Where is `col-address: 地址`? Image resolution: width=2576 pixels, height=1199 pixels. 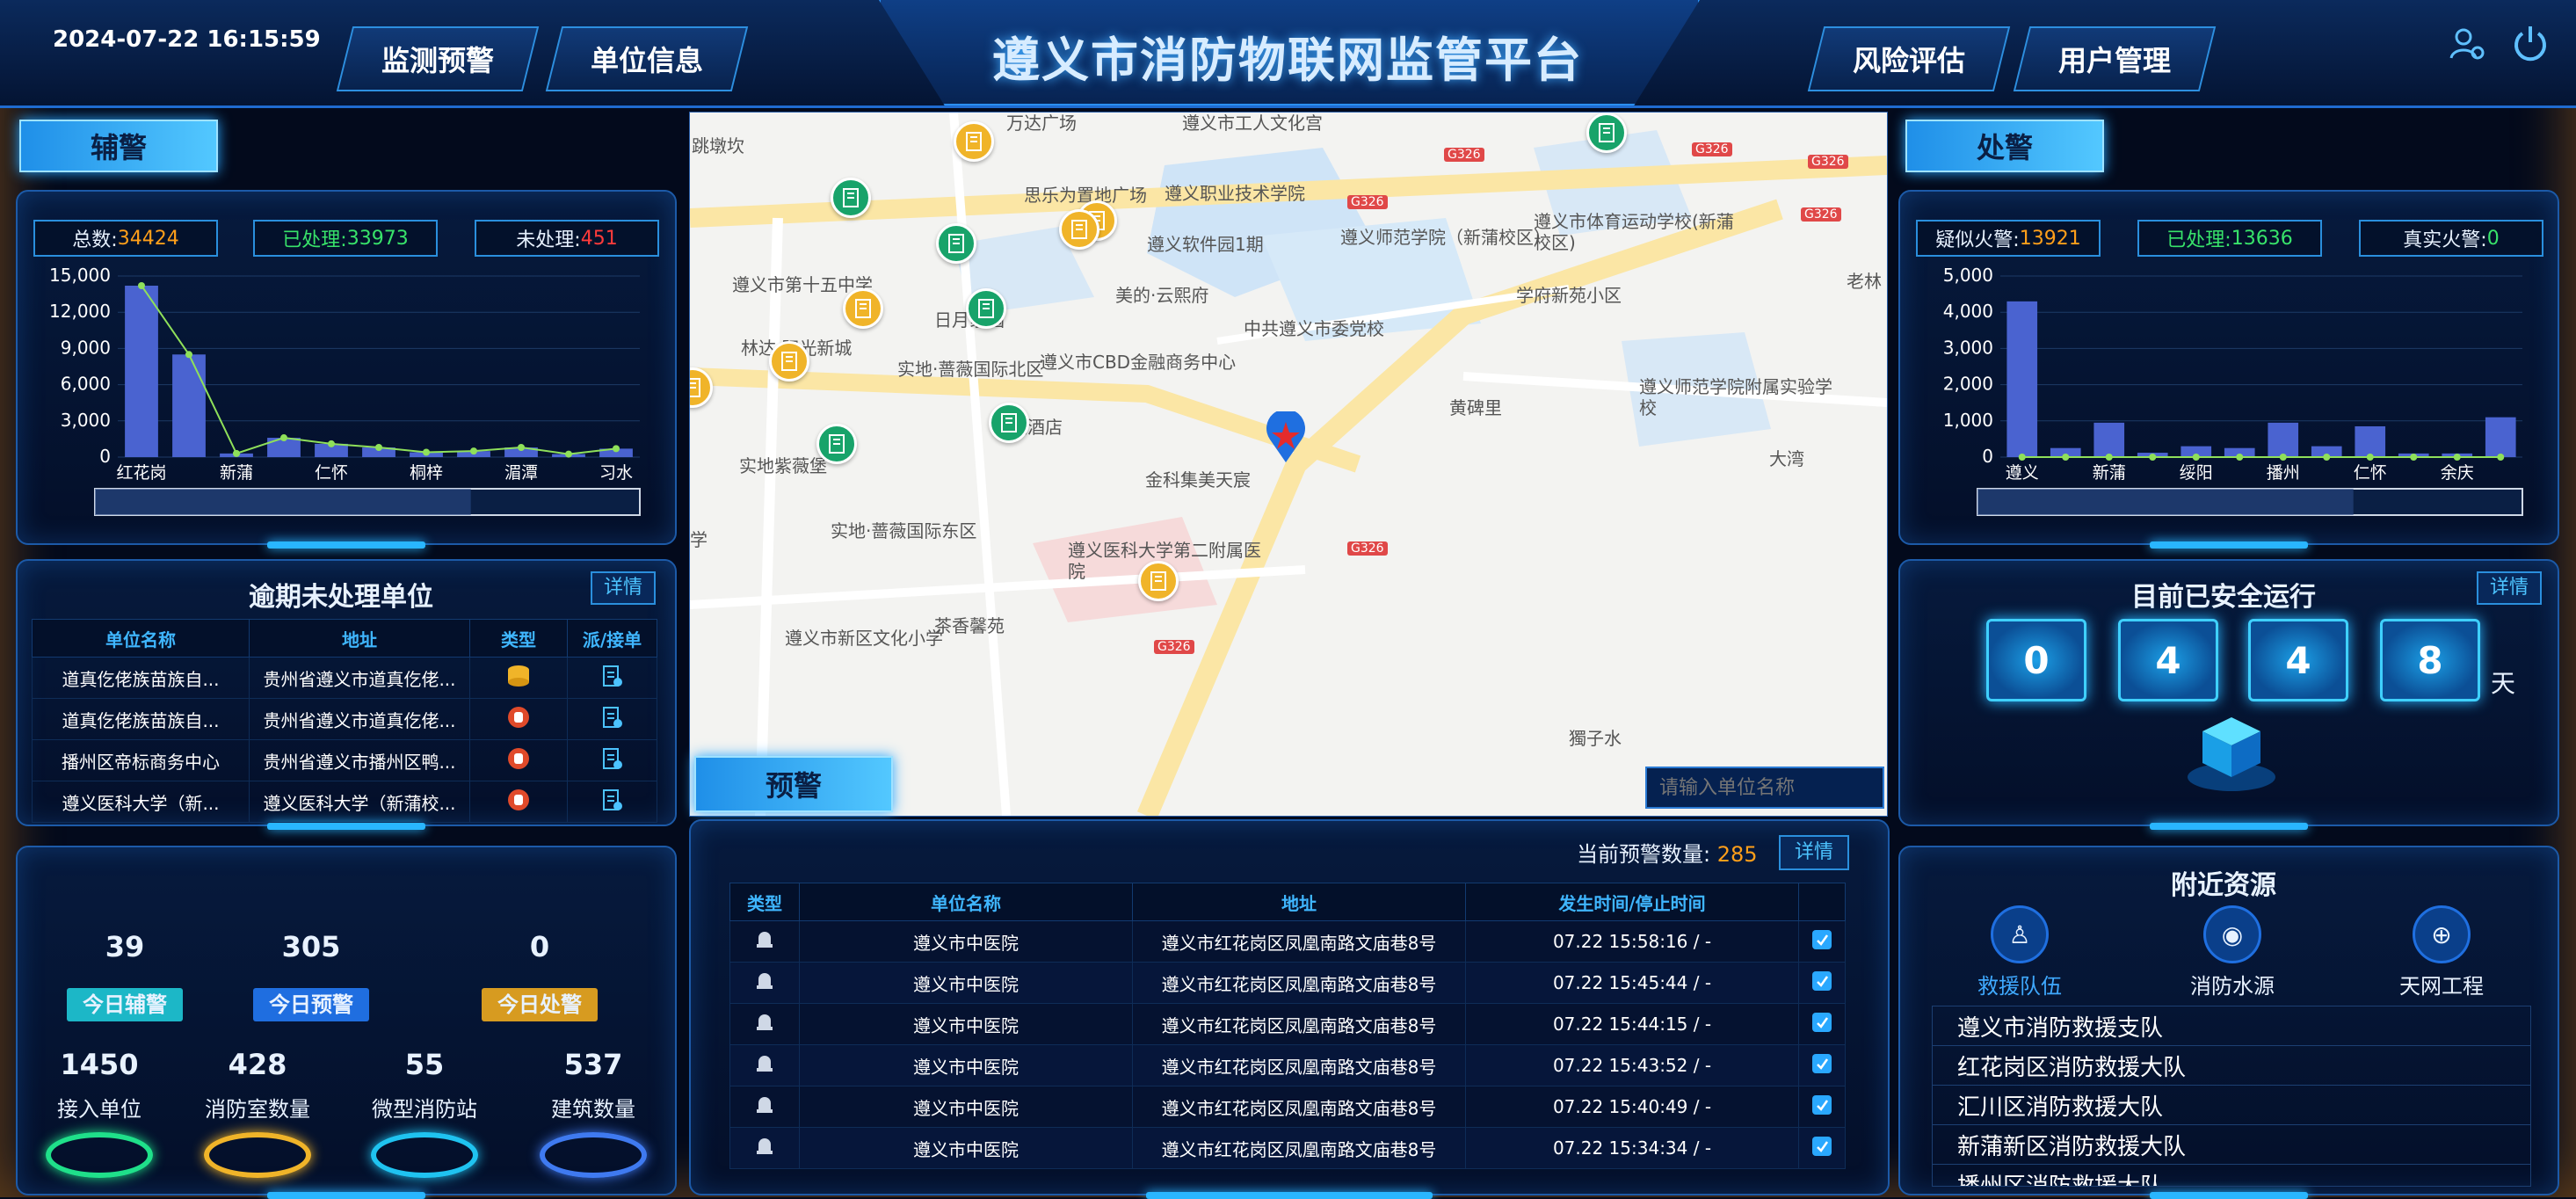 col-address: 地址 is located at coordinates (359, 638).